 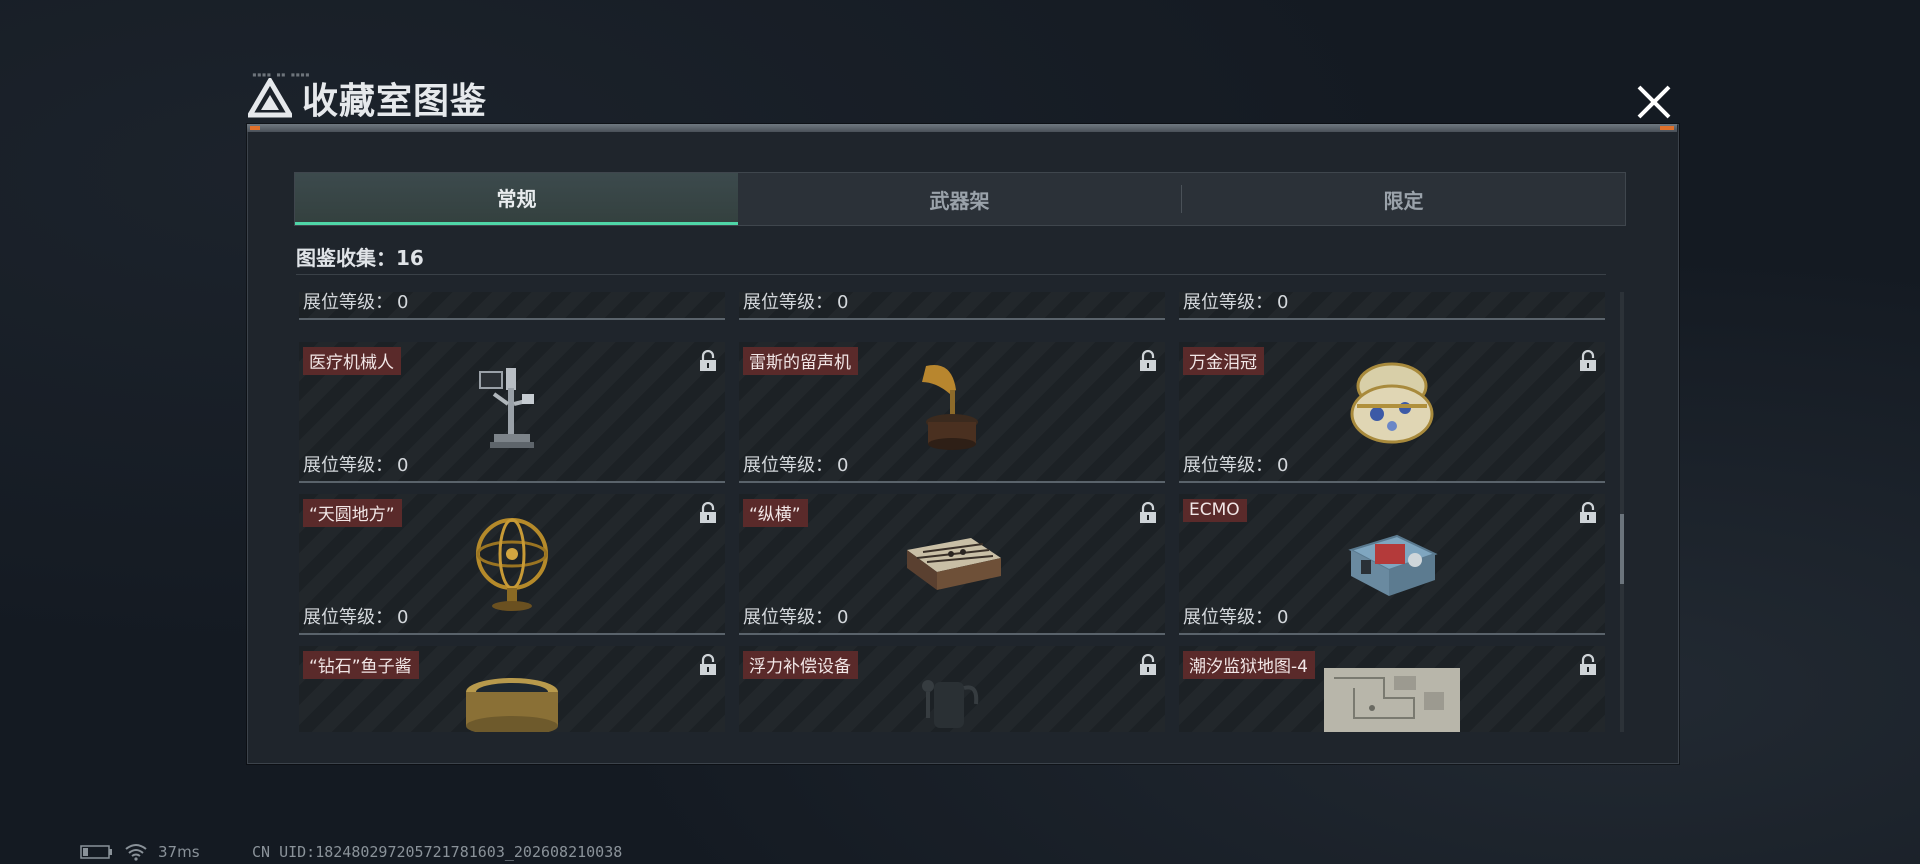 I want to click on collection-card: 浮力补偿设备, so click(x=952, y=689).